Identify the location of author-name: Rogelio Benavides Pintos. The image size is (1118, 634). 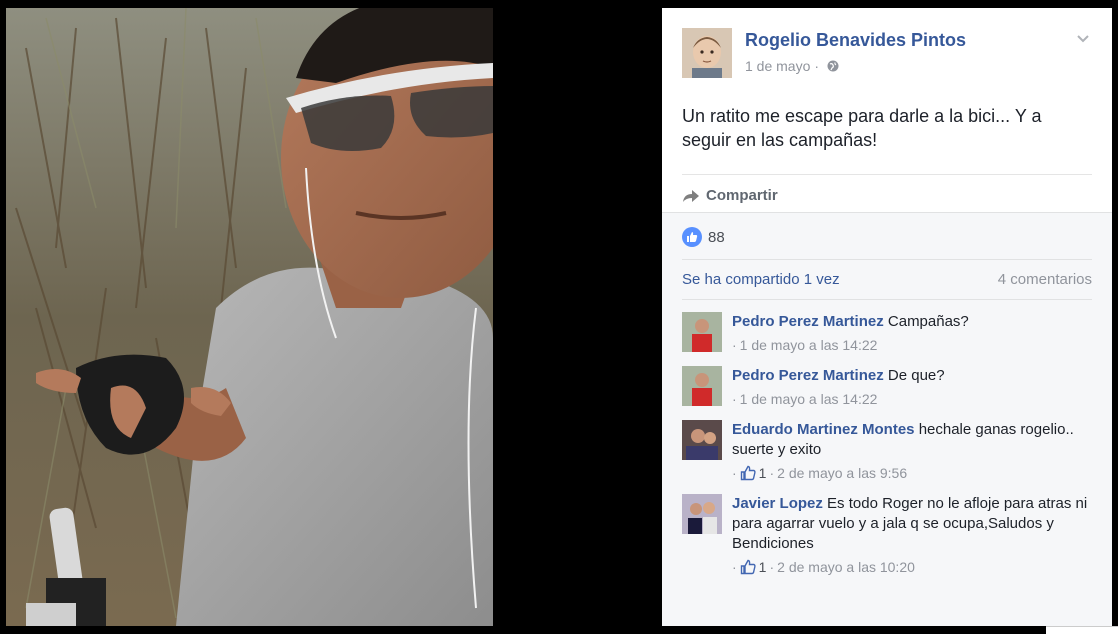
(855, 40).